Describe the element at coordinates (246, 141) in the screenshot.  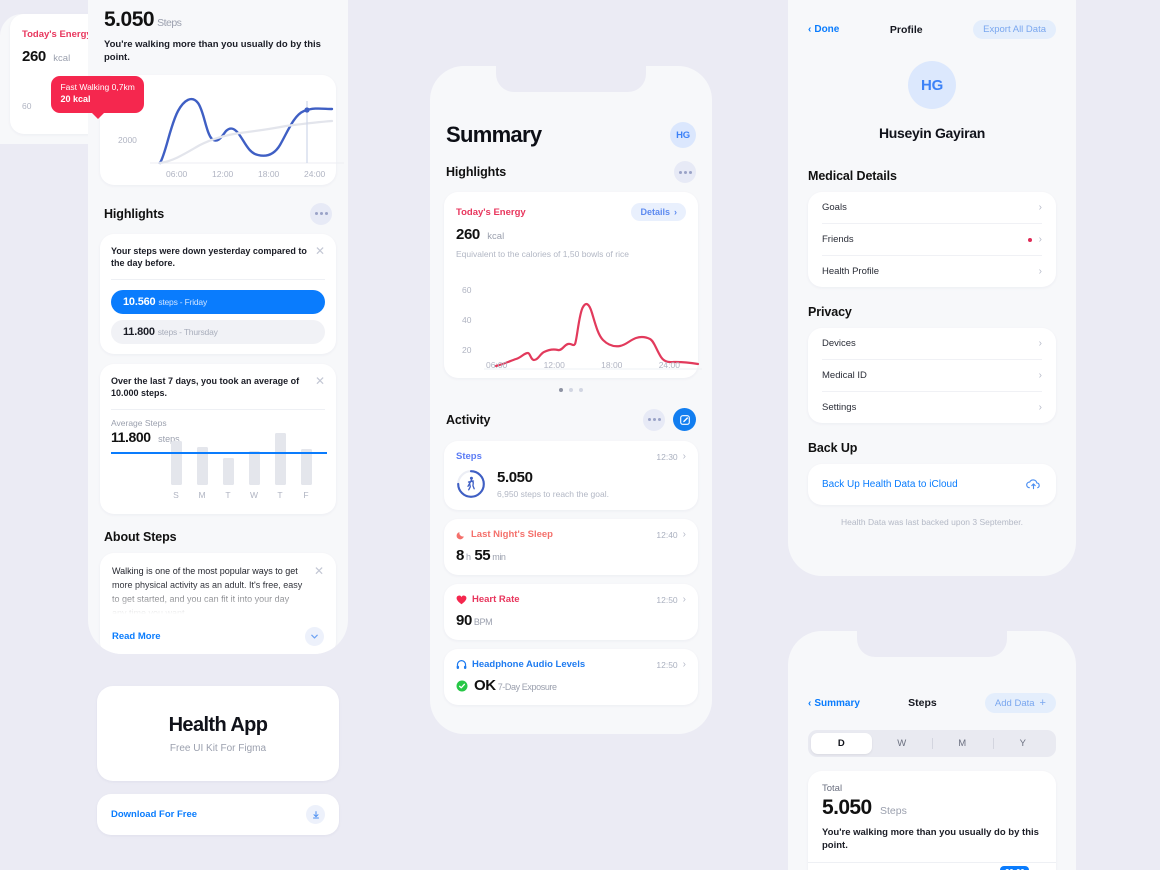
I see `series-average` at that location.